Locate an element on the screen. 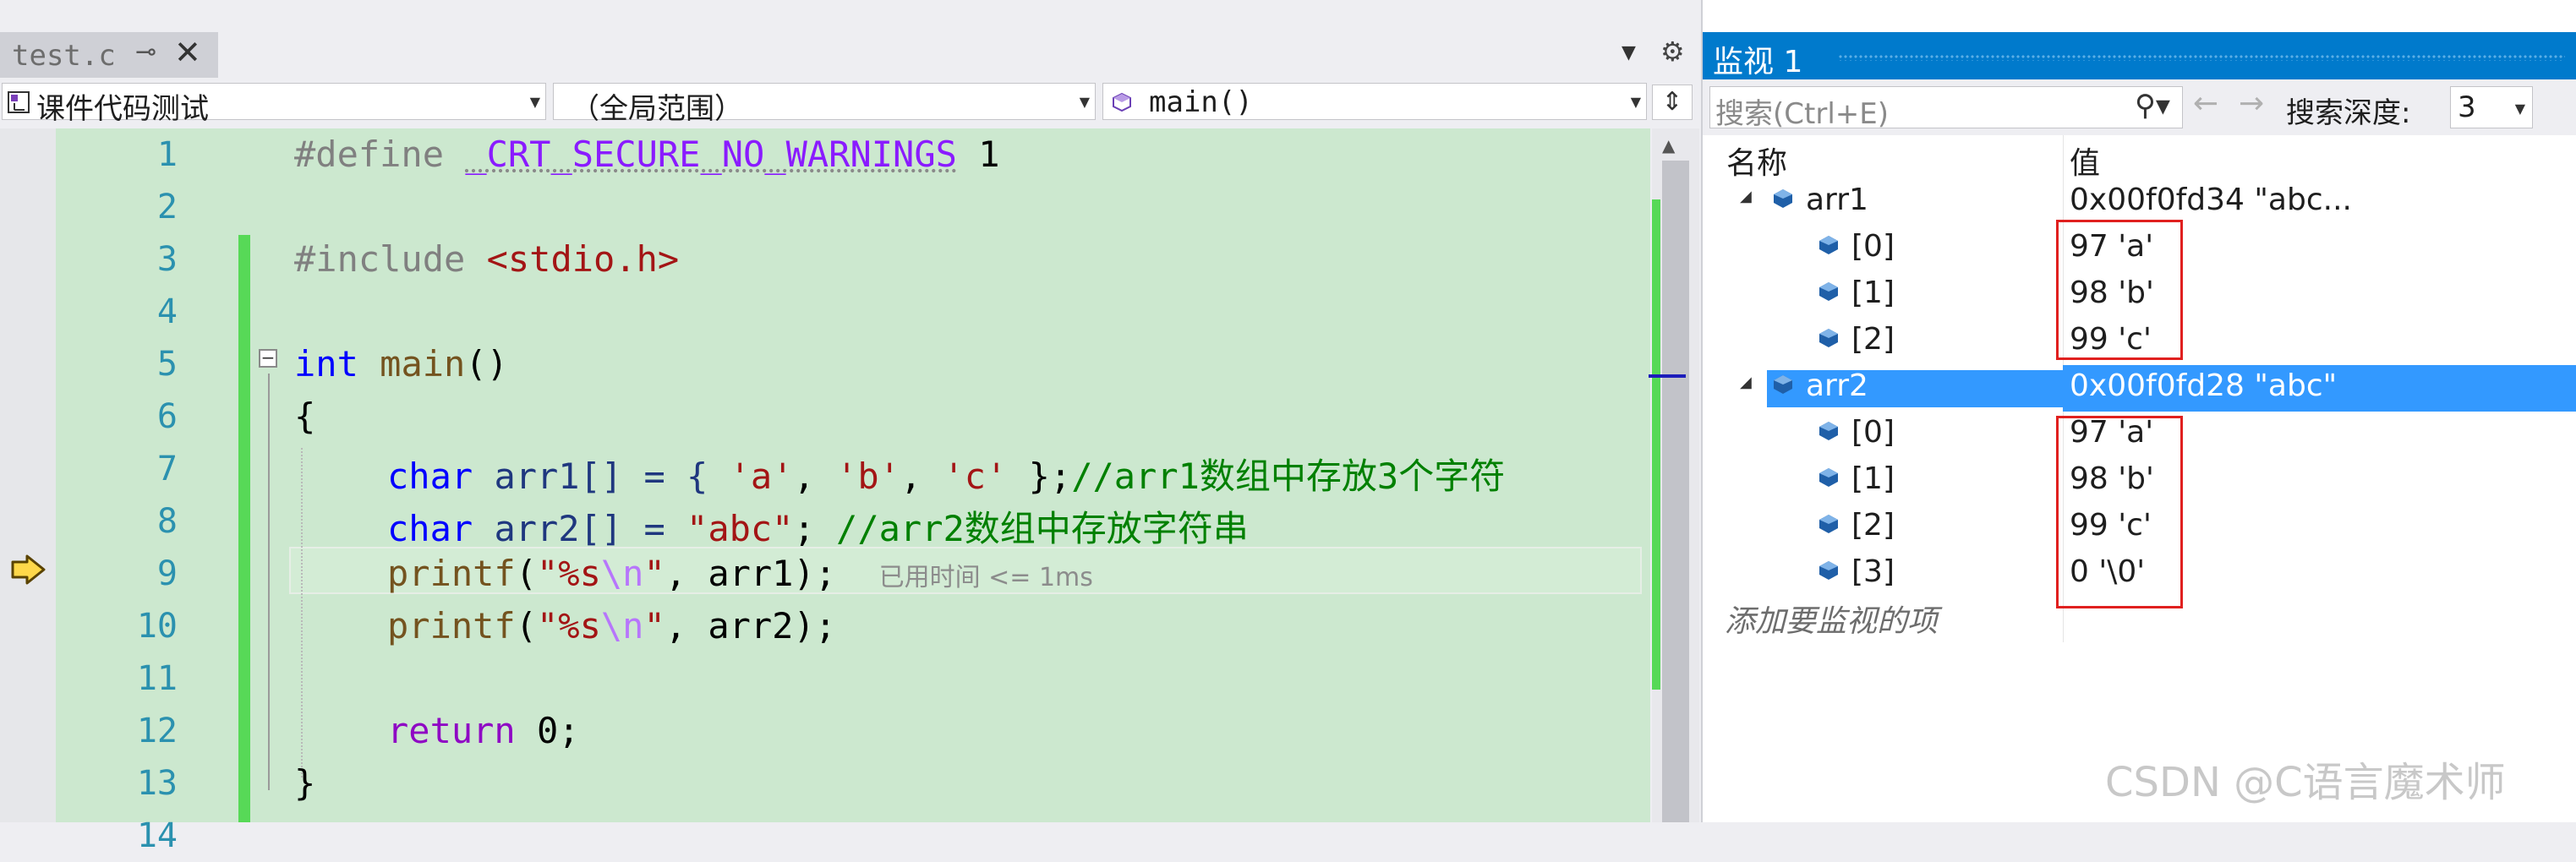 The image size is (2576, 862). title-grip is located at coordinates (2201, 57).